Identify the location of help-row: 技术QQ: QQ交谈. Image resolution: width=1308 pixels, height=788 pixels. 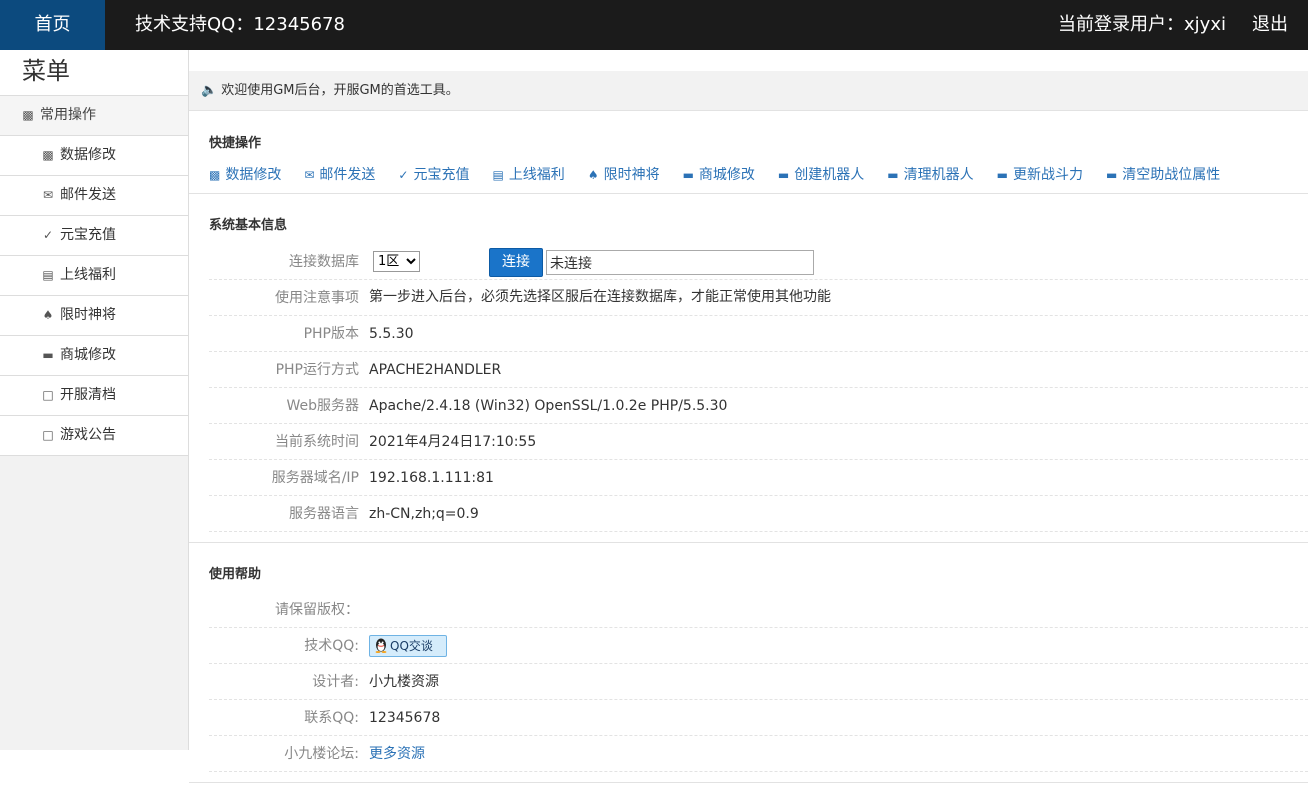
(758, 646).